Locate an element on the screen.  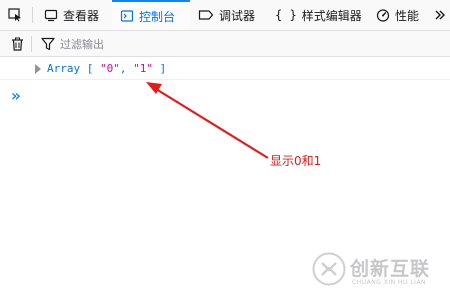
watermark-logo: 创新互联 CHUANG XIN HU LIAN is located at coordinates (380, 272).